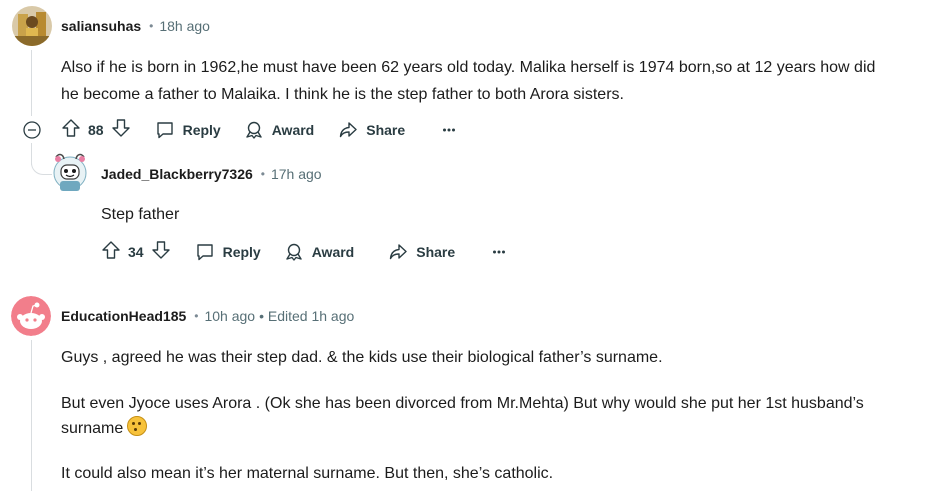  Describe the element at coordinates (296, 174) in the screenshot. I see `comment-timestamp: 17h ago` at that location.